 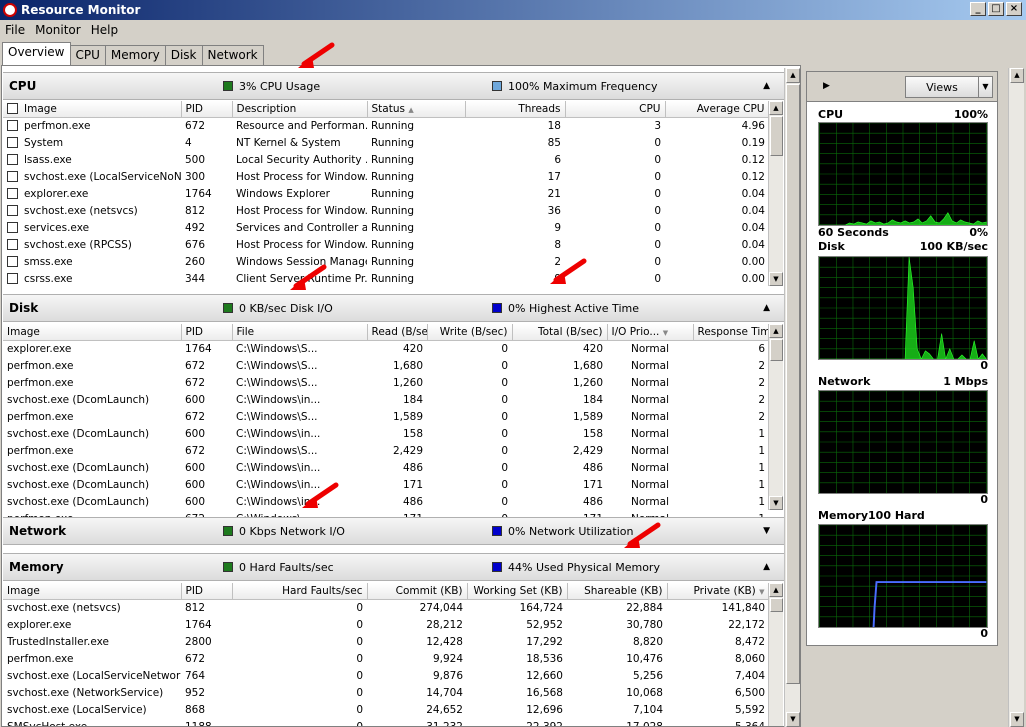 What do you see at coordinates (207, 332) in the screenshot?
I see `disk-col-pid: PID` at bounding box center [207, 332].